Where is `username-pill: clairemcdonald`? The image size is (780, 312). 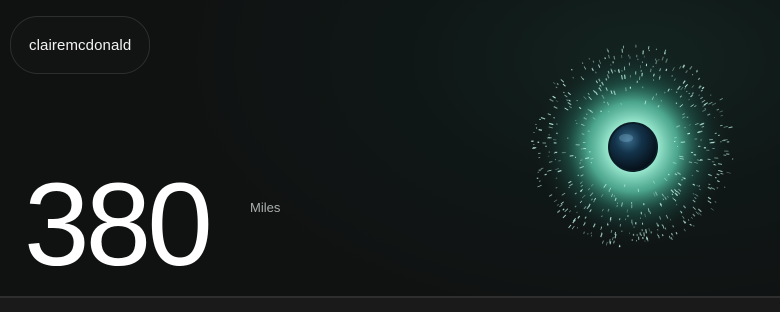 username-pill: clairemcdonald is located at coordinates (80, 45).